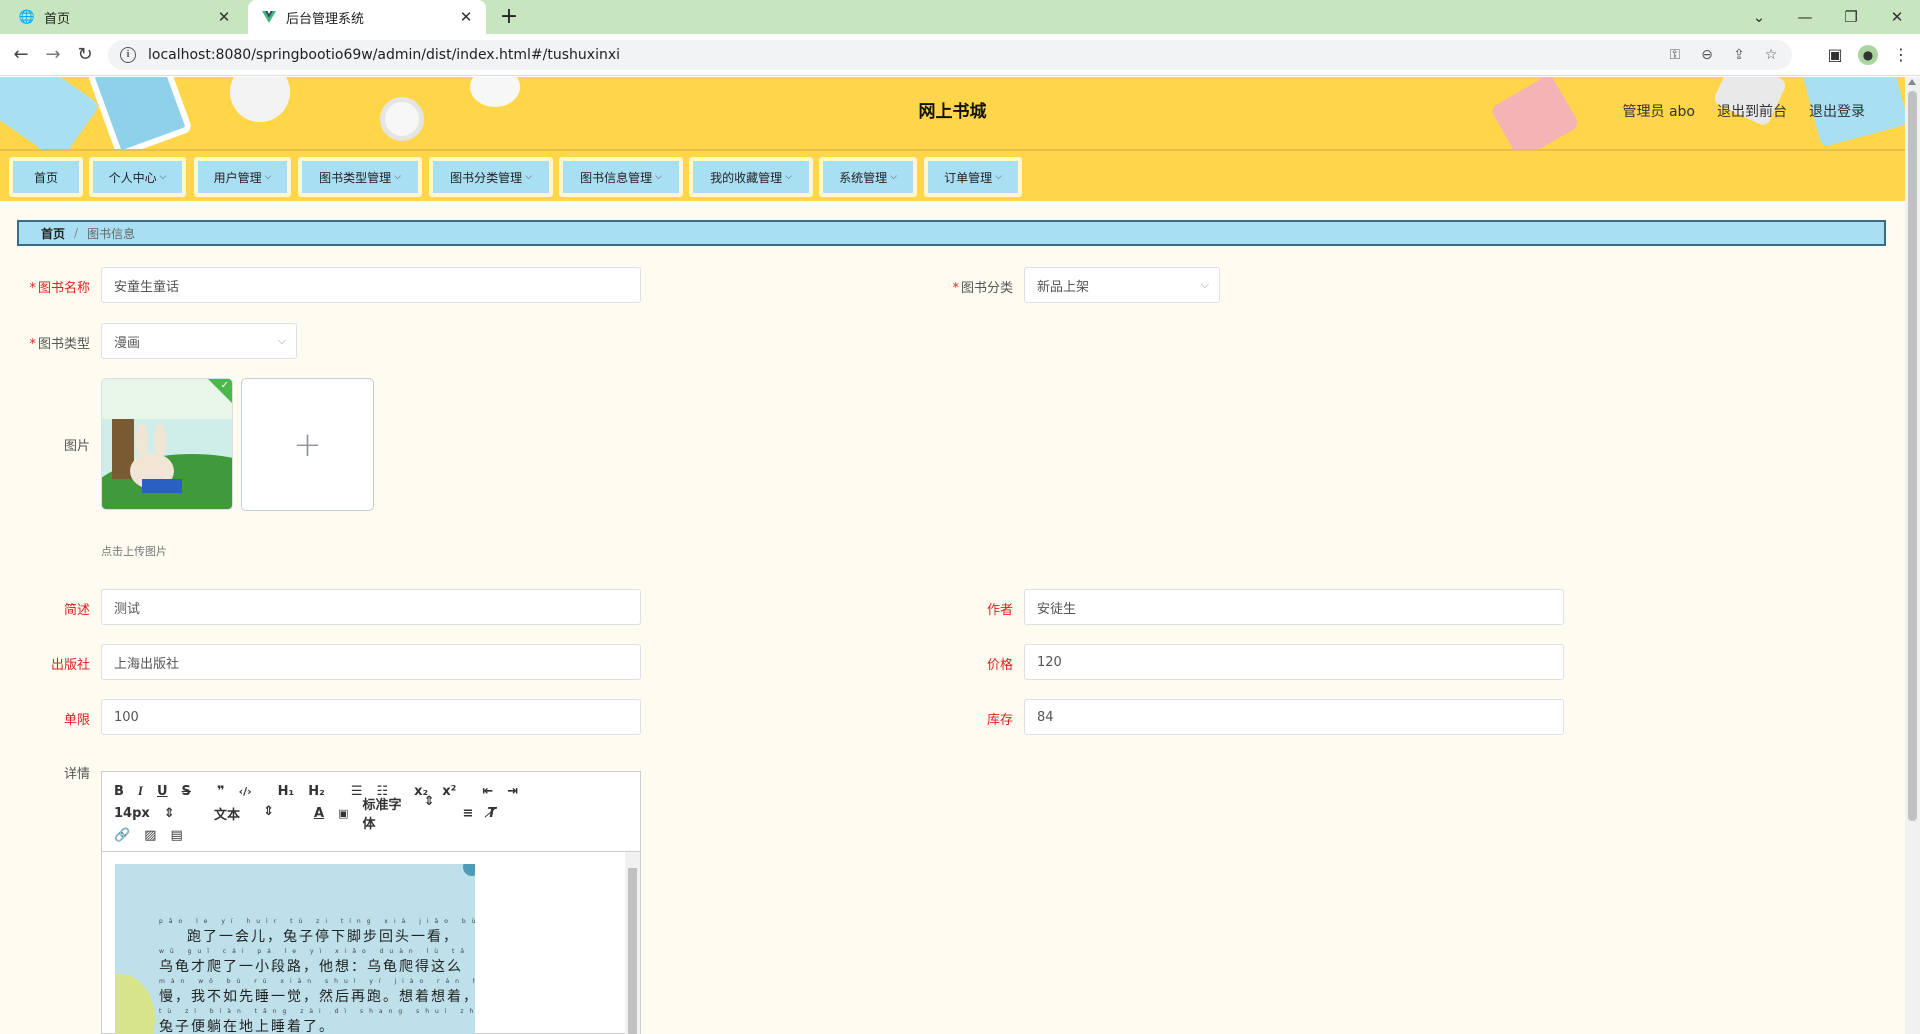  Describe the element at coordinates (316, 791) in the screenshot. I see `heading-2-icon: H₂` at that location.